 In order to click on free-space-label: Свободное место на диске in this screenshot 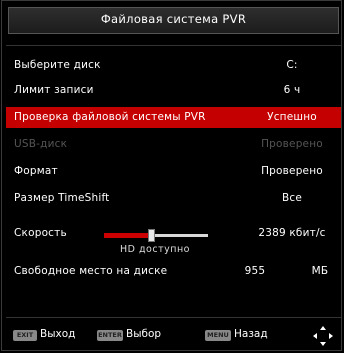, I will do `click(91, 271)`.